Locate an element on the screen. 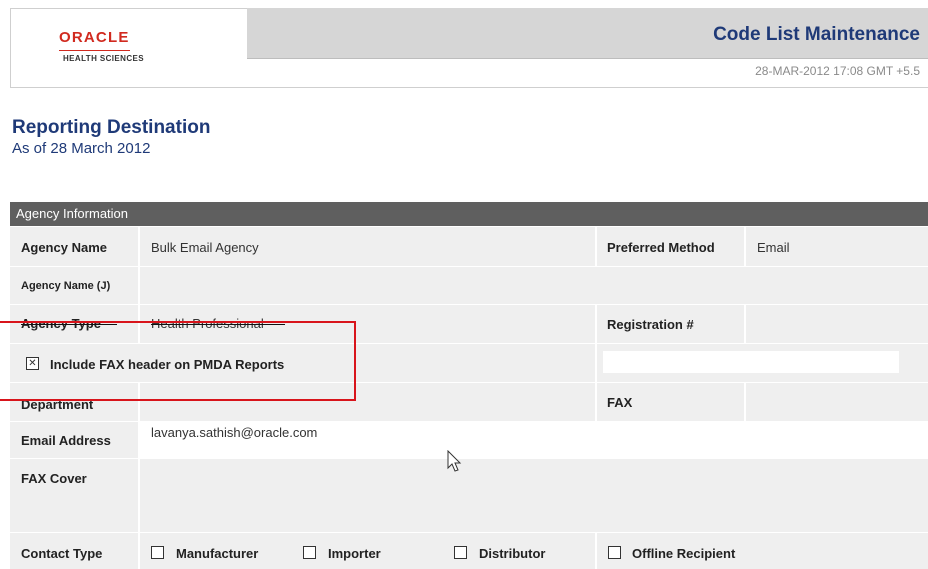 The width and height of the screenshot is (928, 569). app-title: Code List Maintenance is located at coordinates (816, 34).